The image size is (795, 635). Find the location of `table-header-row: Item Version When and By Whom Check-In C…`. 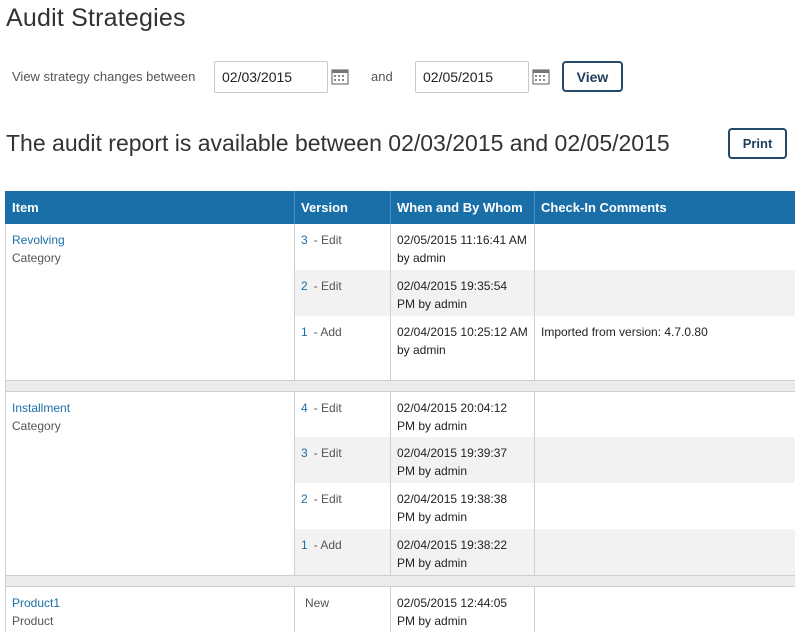

table-header-row: Item Version When and By Whom Check-In C… is located at coordinates (400, 207).